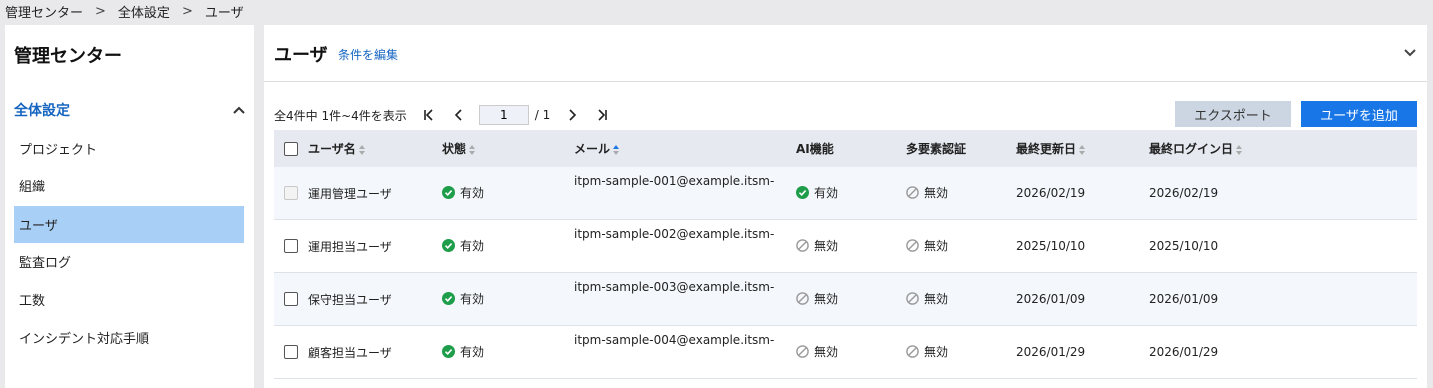 Image resolution: width=1433 pixels, height=388 pixels. Describe the element at coordinates (130, 110) in the screenshot. I see `sidebar-section-global-settings: 全体設定` at that location.